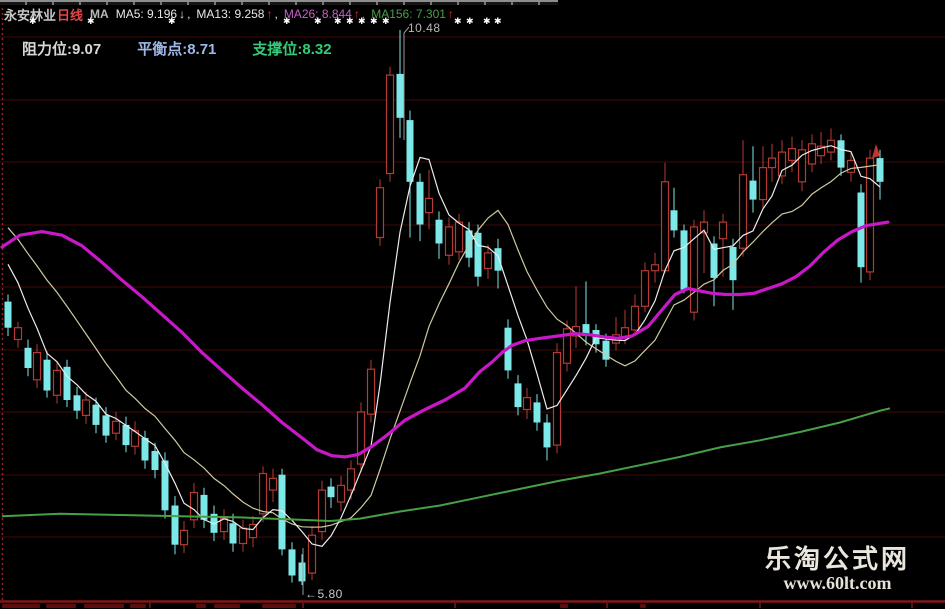  What do you see at coordinates (837, 559) in the screenshot?
I see `watermark-site-name: 乐淘公式网` at bounding box center [837, 559].